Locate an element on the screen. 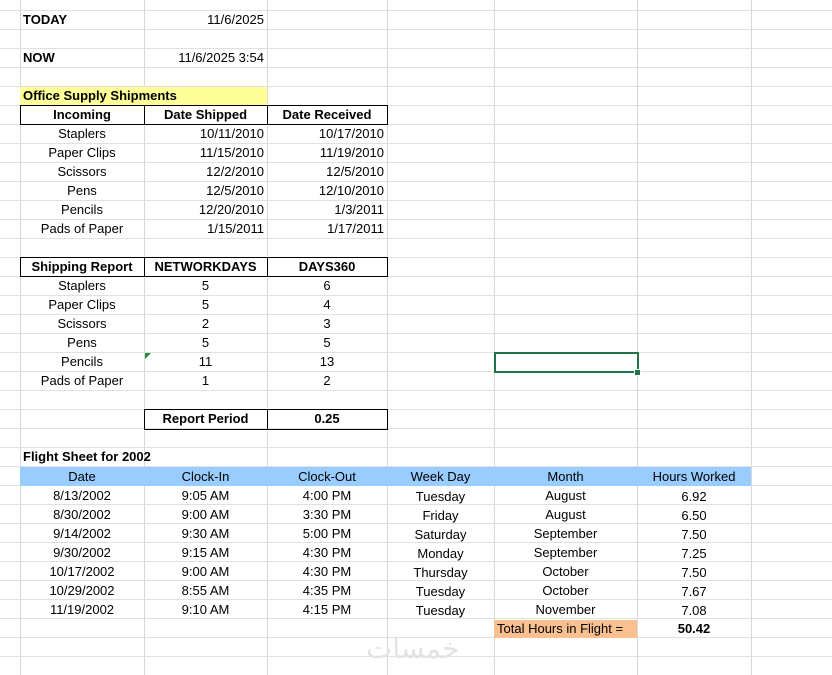 The image size is (832, 675). total-hours-value: 50.42 is located at coordinates (694, 629).